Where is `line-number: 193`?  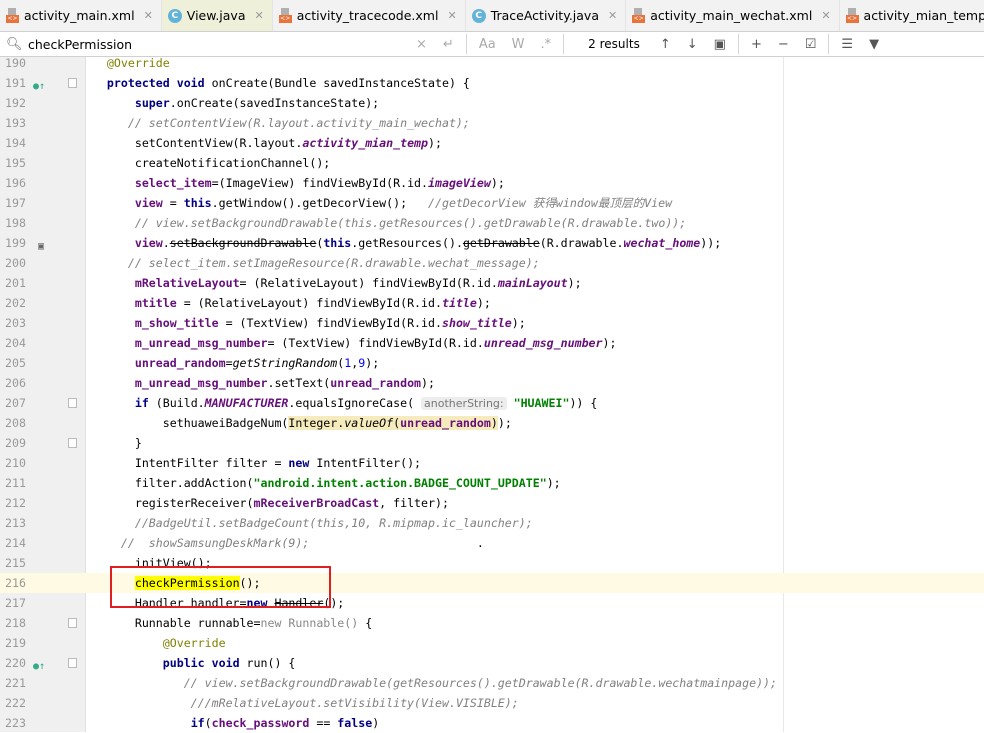 line-number: 193 is located at coordinates (13, 123).